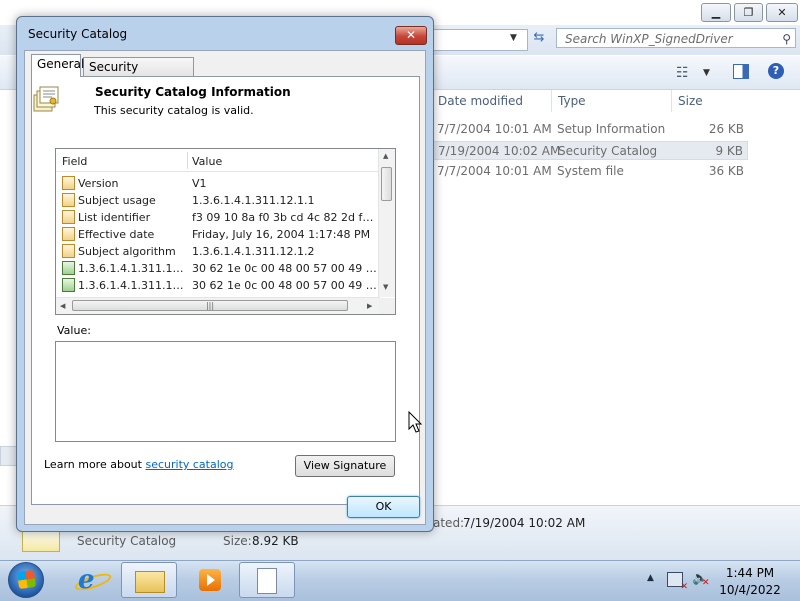 This screenshot has height=601, width=800. What do you see at coordinates (210, 305) in the screenshot?
I see `horizontal-scroll-thumb: |||` at bounding box center [210, 305].